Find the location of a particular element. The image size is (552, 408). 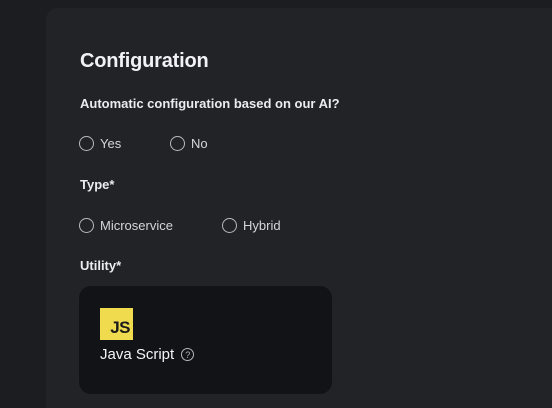

radio-label: No is located at coordinates (199, 143).